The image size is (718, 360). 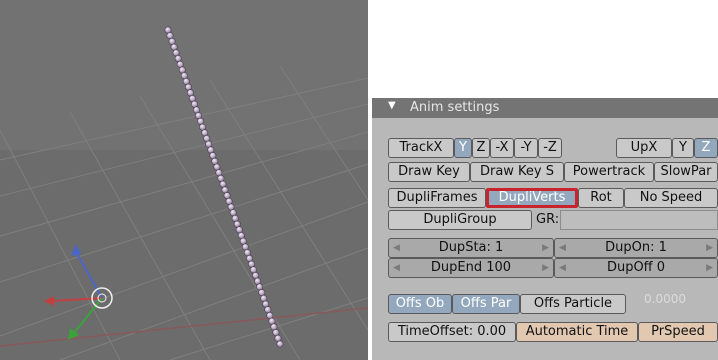 I want to click on up-z-button: Z, so click(x=706, y=148).